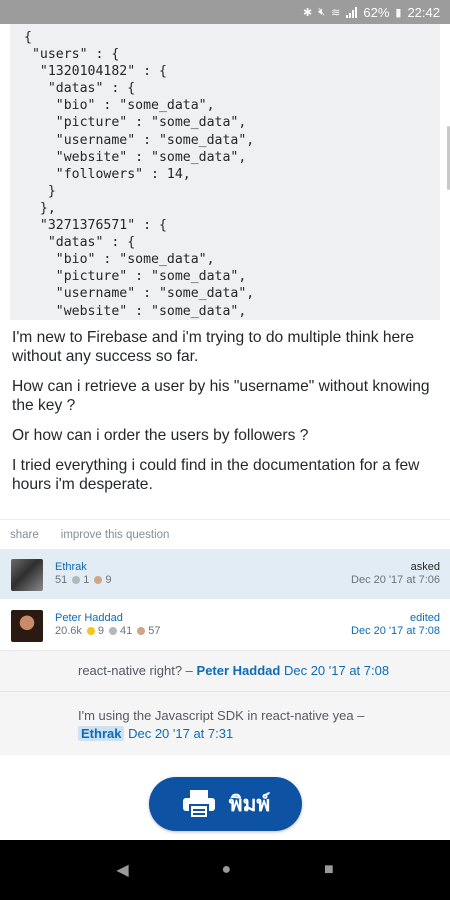  Describe the element at coordinates (90, 631) in the screenshot. I see `gold-badge-icon` at that location.